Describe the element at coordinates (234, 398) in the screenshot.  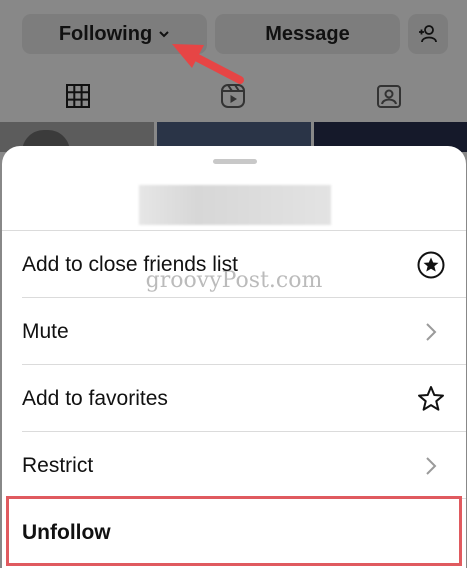
I see `menu-item-add-favorites: Add to favorites` at that location.